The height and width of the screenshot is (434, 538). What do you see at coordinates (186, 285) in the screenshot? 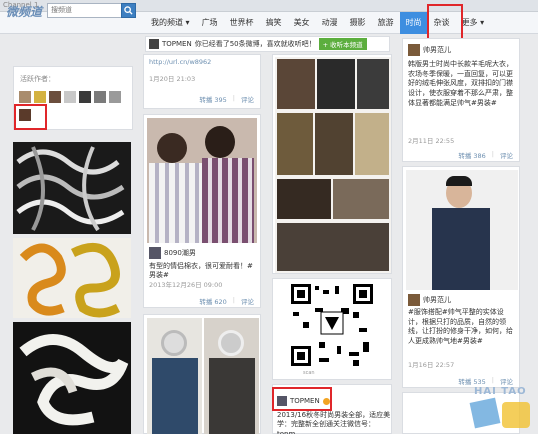
I see `post-date: 2013年12月26日 09:00` at bounding box center [186, 285].